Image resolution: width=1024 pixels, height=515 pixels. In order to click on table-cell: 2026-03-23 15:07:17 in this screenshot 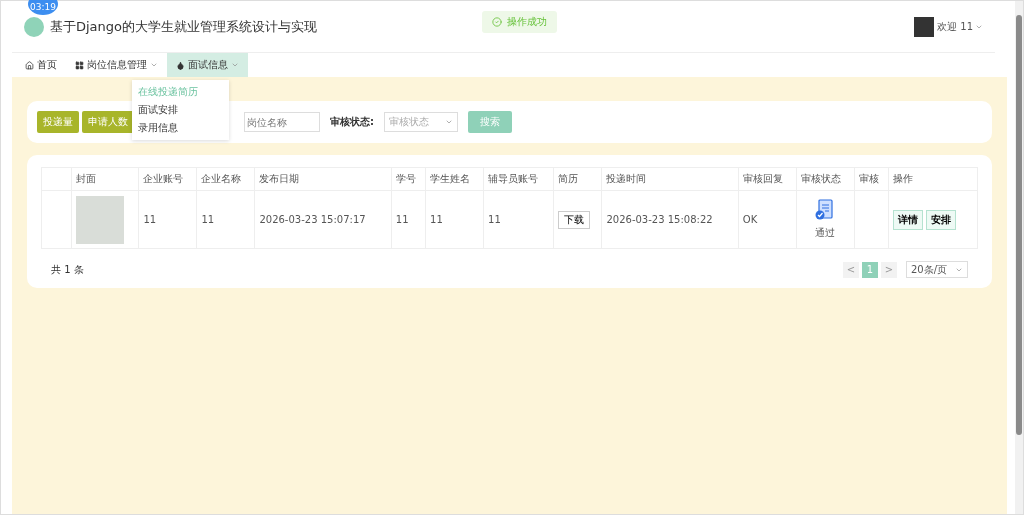, I will do `click(323, 219)`.